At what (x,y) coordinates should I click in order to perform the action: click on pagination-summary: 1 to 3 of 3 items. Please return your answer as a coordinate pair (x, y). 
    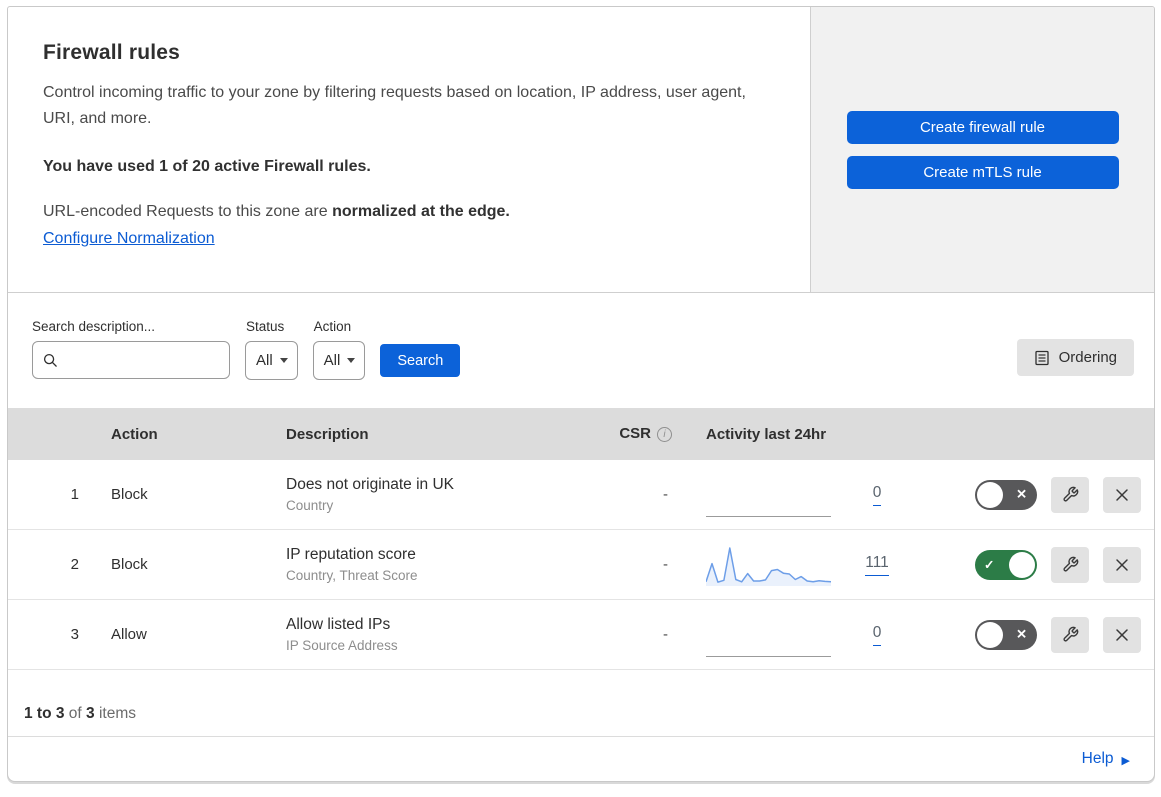
    Looking at the image, I should click on (80, 714).